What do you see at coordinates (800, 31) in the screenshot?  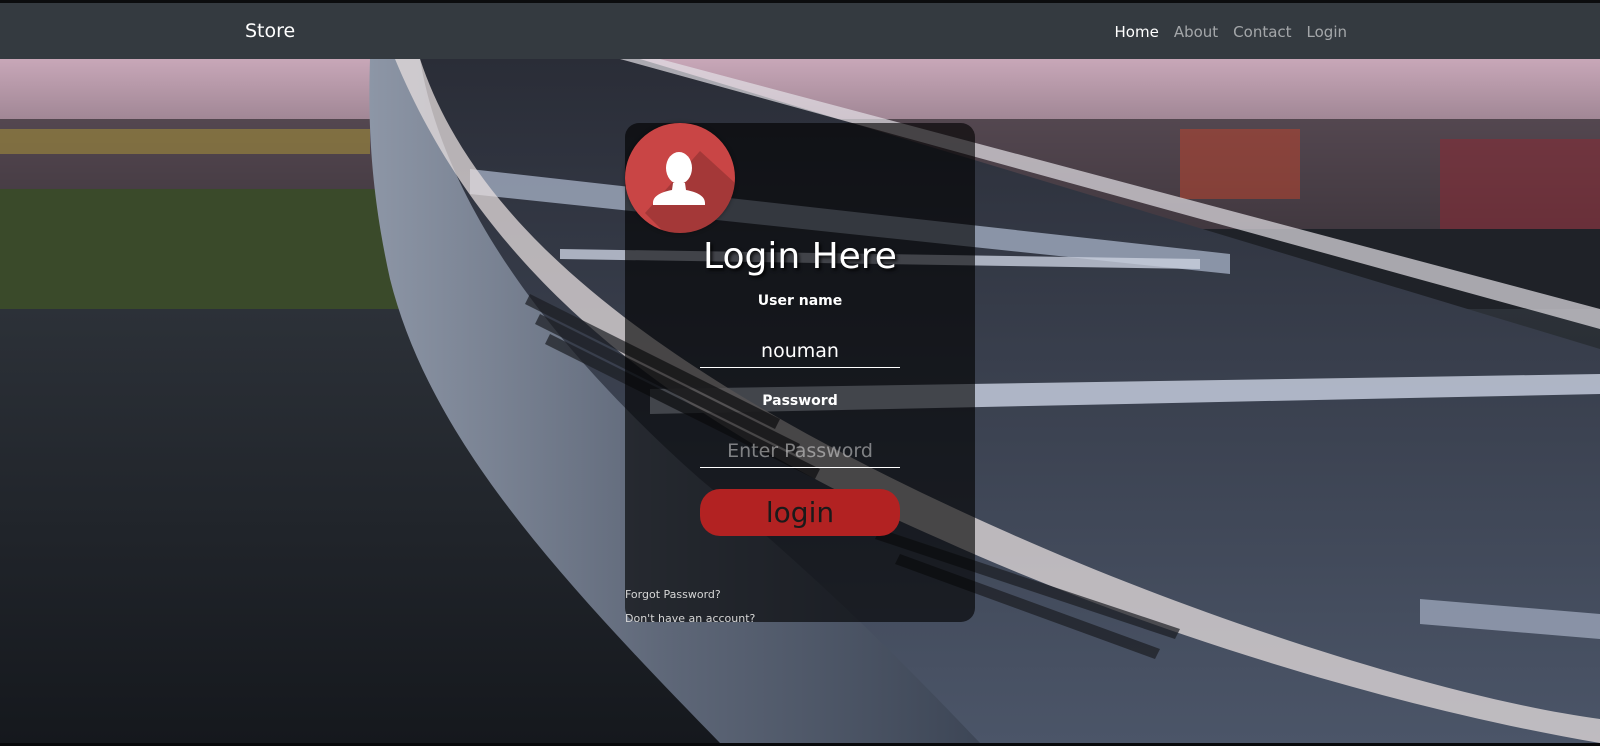 I see `navbar: Store Home About Contact Login` at bounding box center [800, 31].